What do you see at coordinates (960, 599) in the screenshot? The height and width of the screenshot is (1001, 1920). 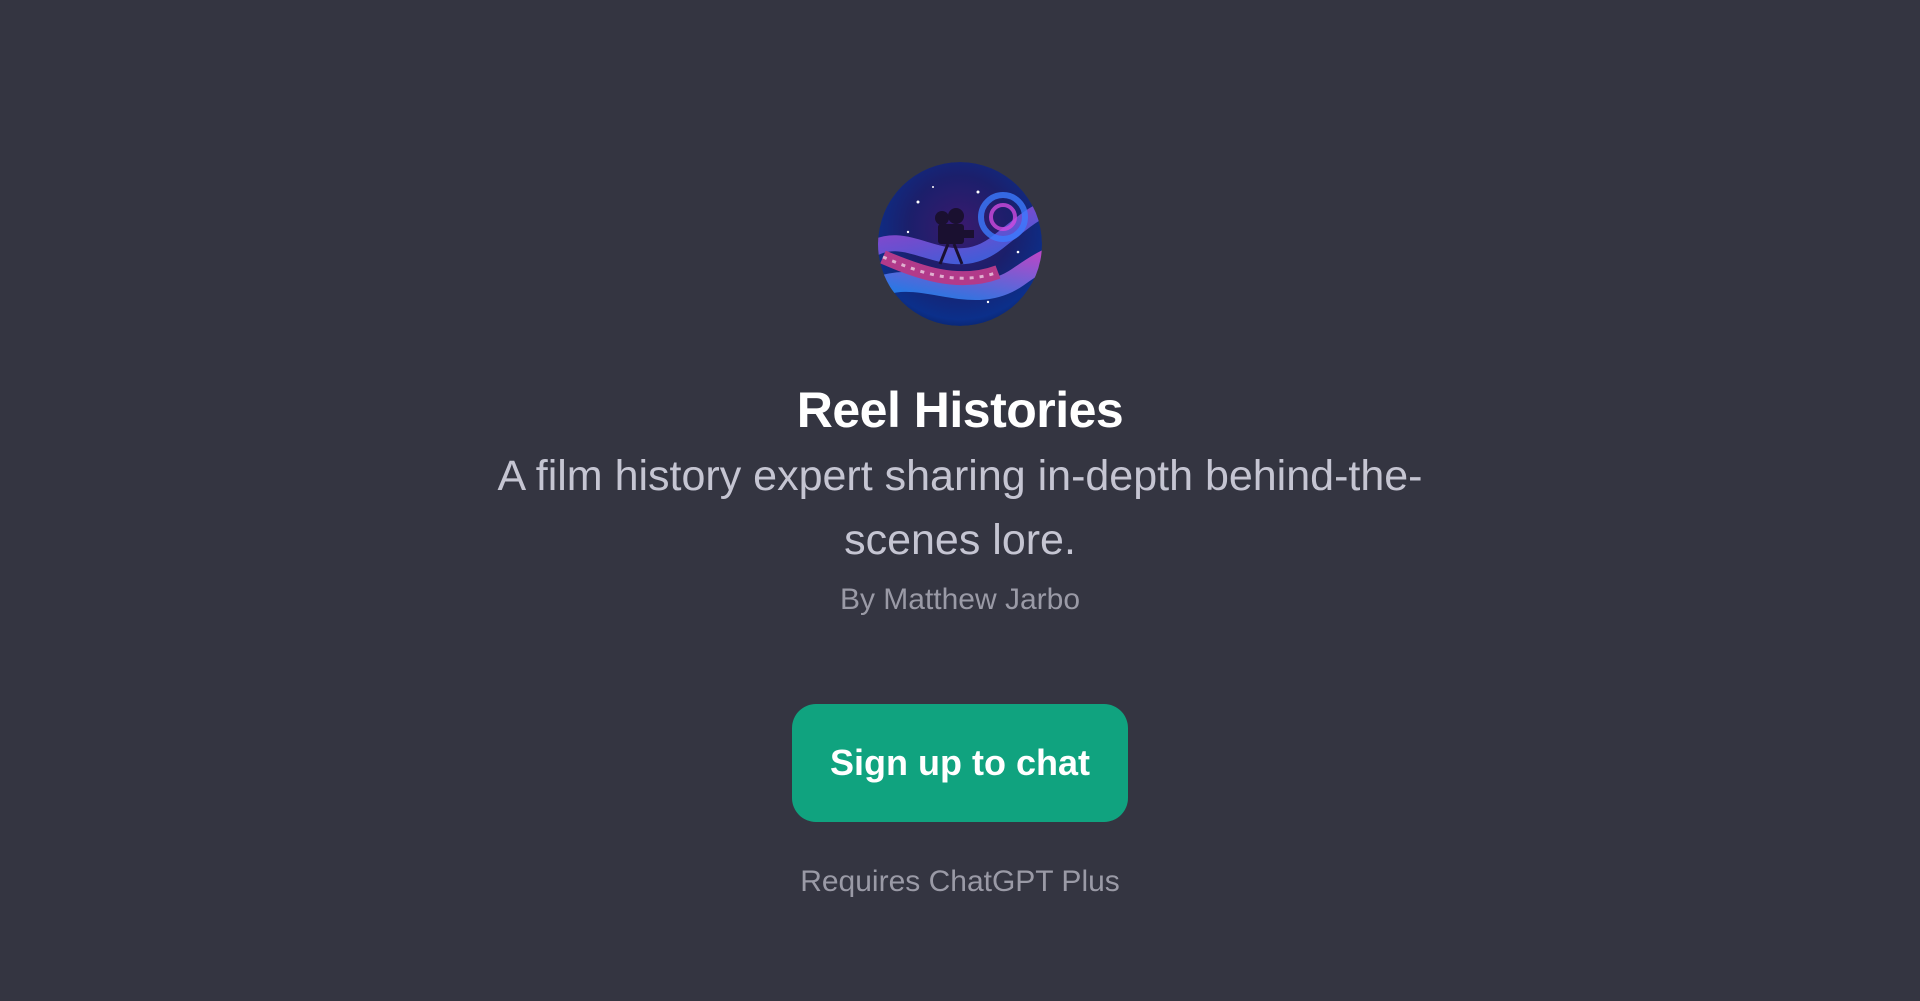 I see `gpt-author: By Matthew Jarbo` at bounding box center [960, 599].